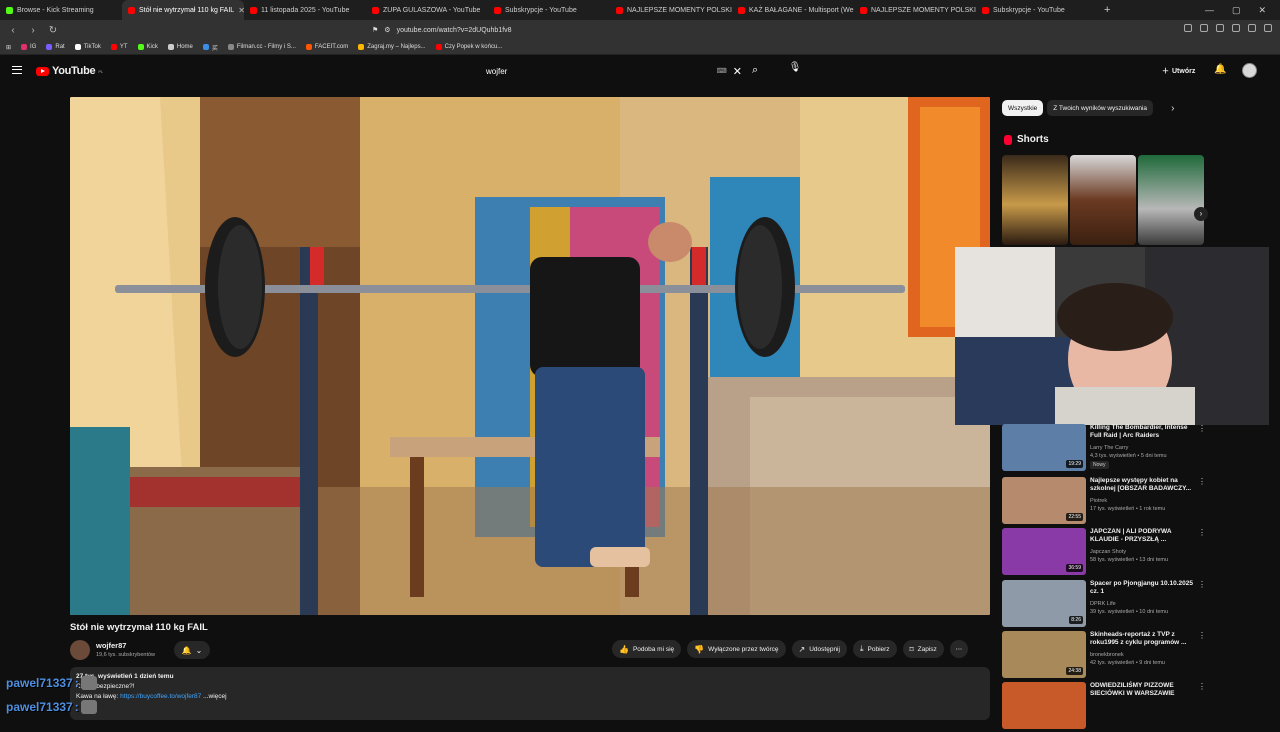  I want to click on hamburger-menu-icon, so click(17, 70).